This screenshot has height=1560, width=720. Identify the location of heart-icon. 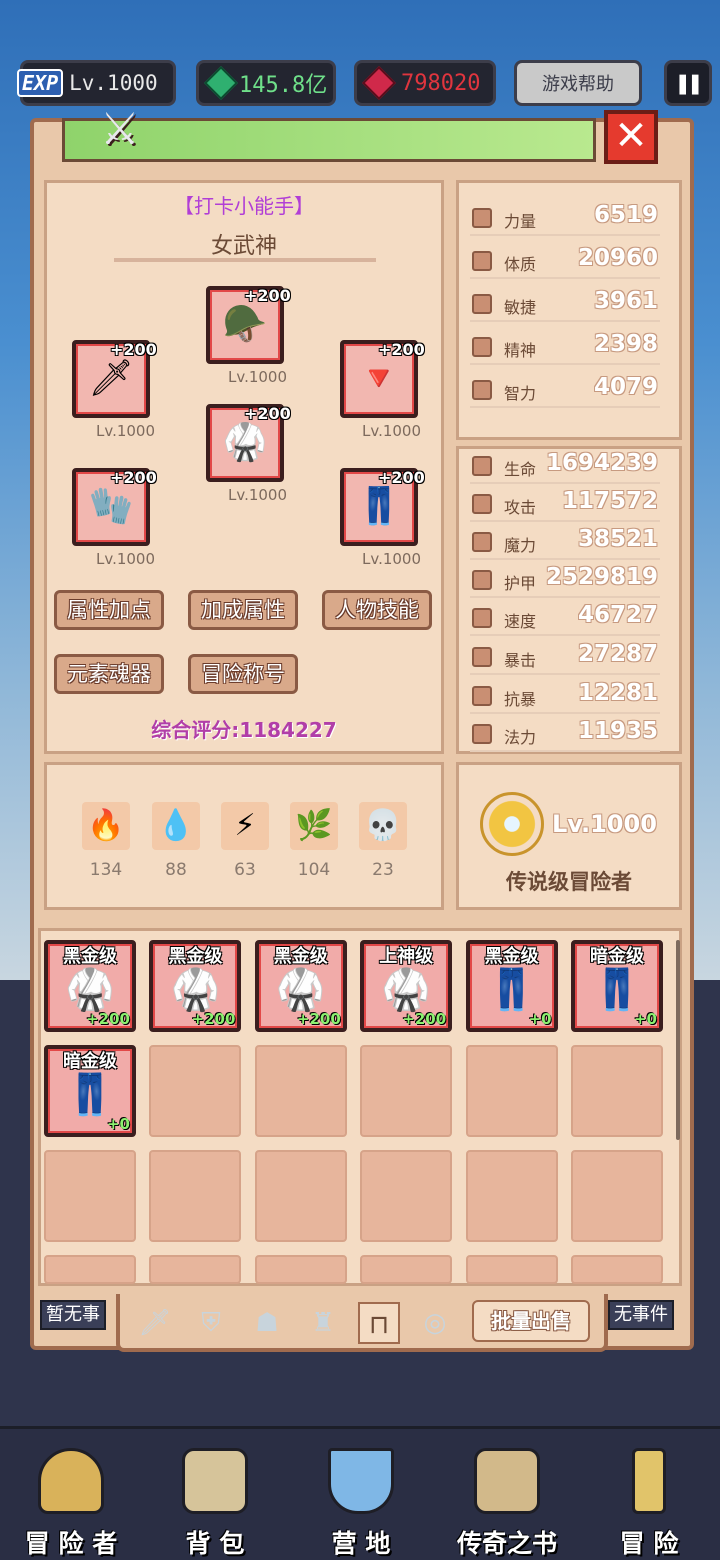
(482, 261).